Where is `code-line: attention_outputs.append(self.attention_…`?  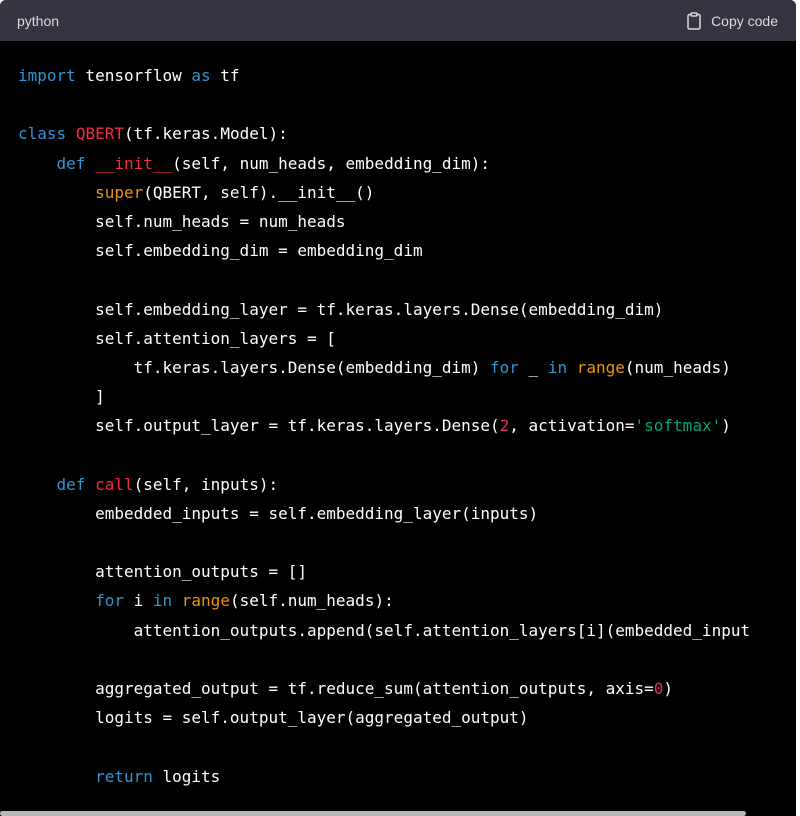 code-line: attention_outputs.append(self.attention_… is located at coordinates (384, 630).